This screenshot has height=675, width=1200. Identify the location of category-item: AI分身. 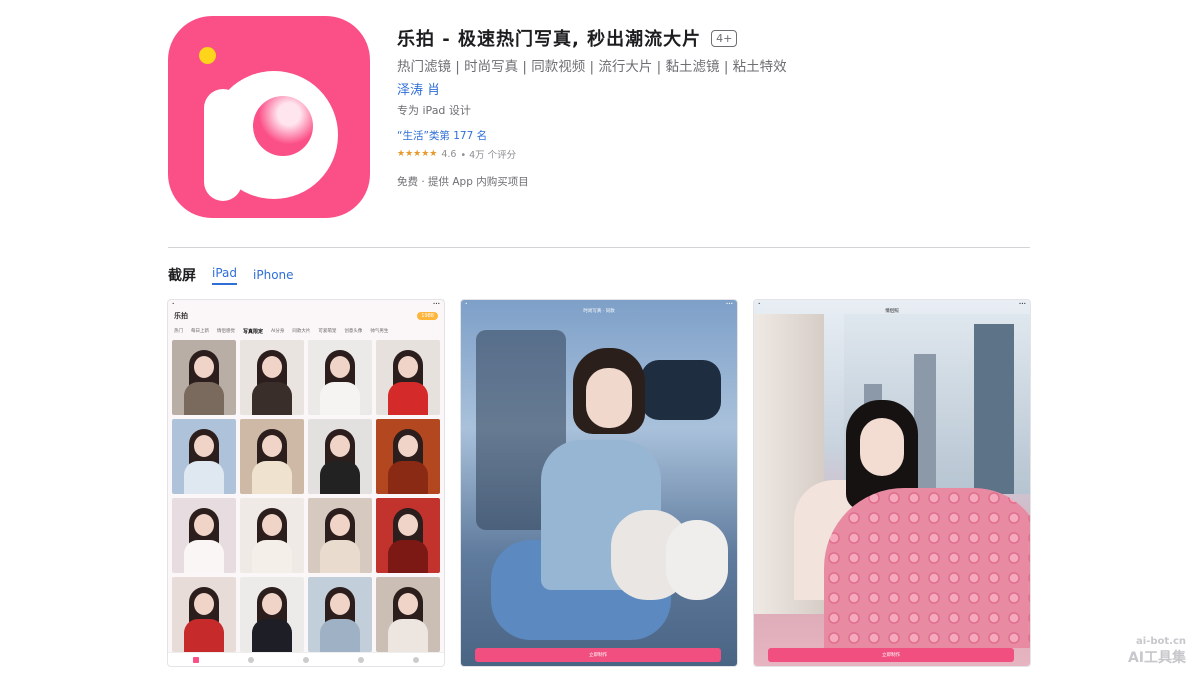
(278, 331).